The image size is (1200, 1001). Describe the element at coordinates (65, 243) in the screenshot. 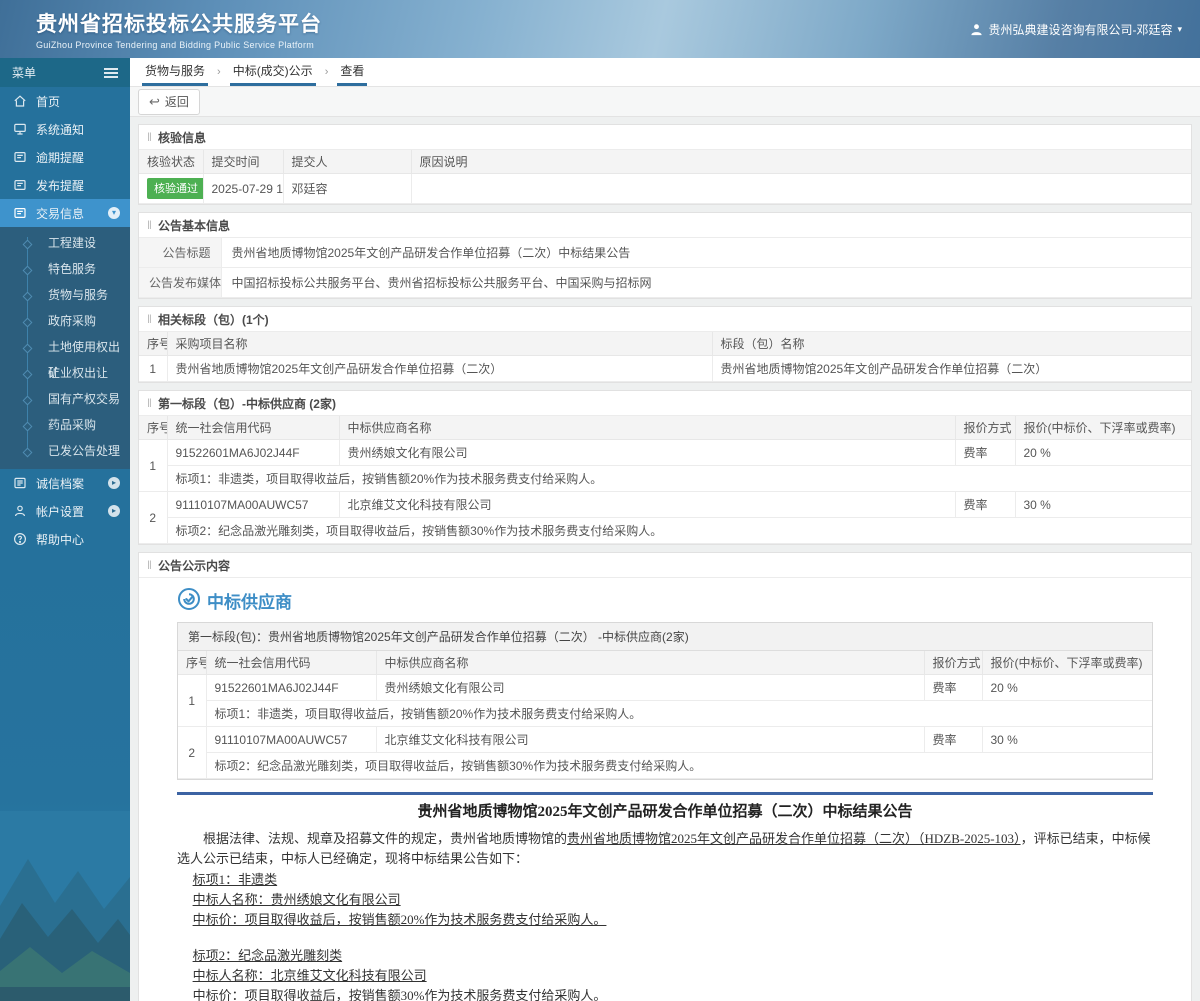

I see `submenu-item-engineering: 工程建设` at that location.